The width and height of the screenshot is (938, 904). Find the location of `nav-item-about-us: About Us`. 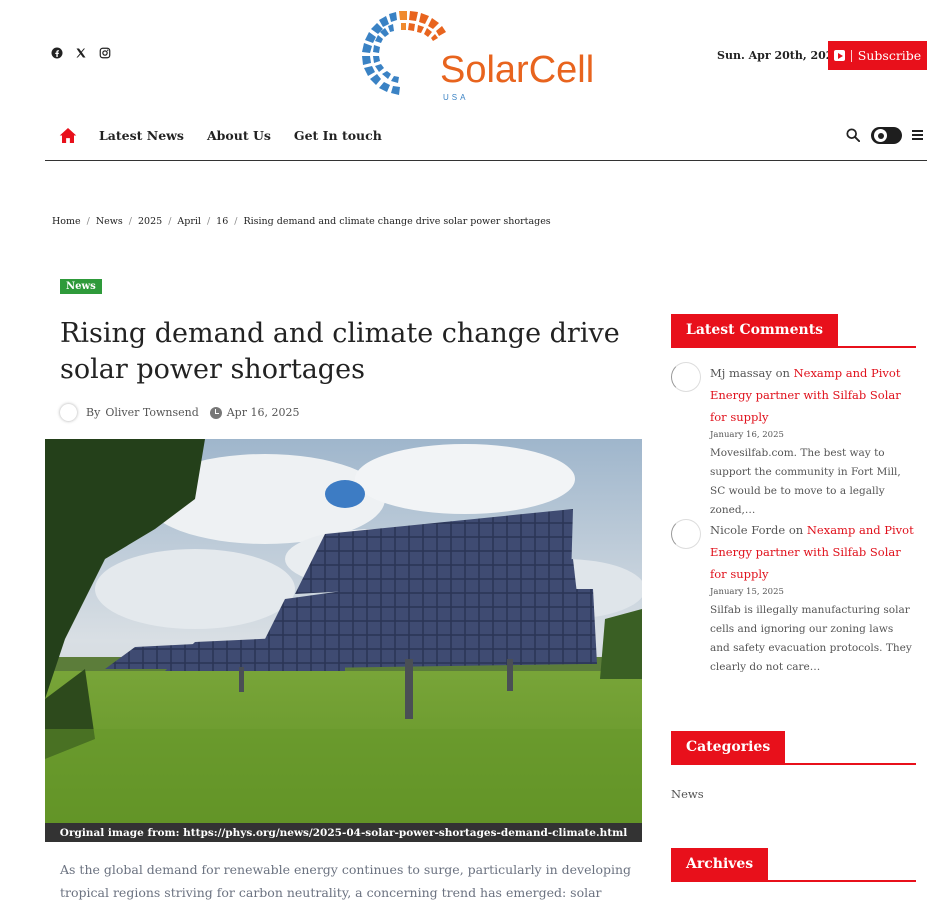

nav-item-about-us: About Us is located at coordinates (239, 135).